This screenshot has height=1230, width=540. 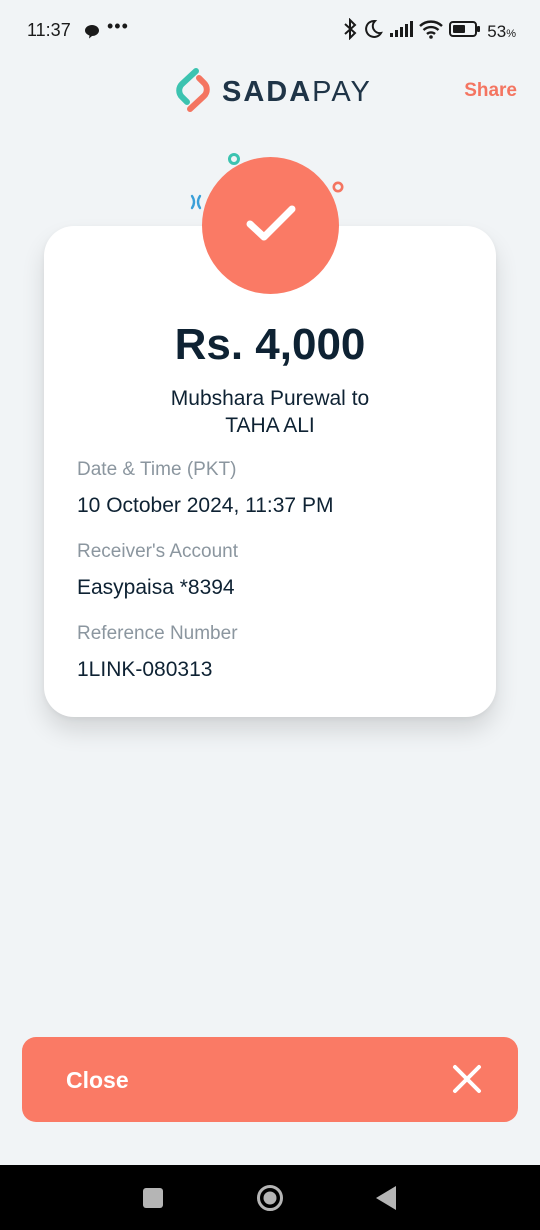 I want to click on datetime-label: Date & Time (PKT), so click(x=157, y=469).